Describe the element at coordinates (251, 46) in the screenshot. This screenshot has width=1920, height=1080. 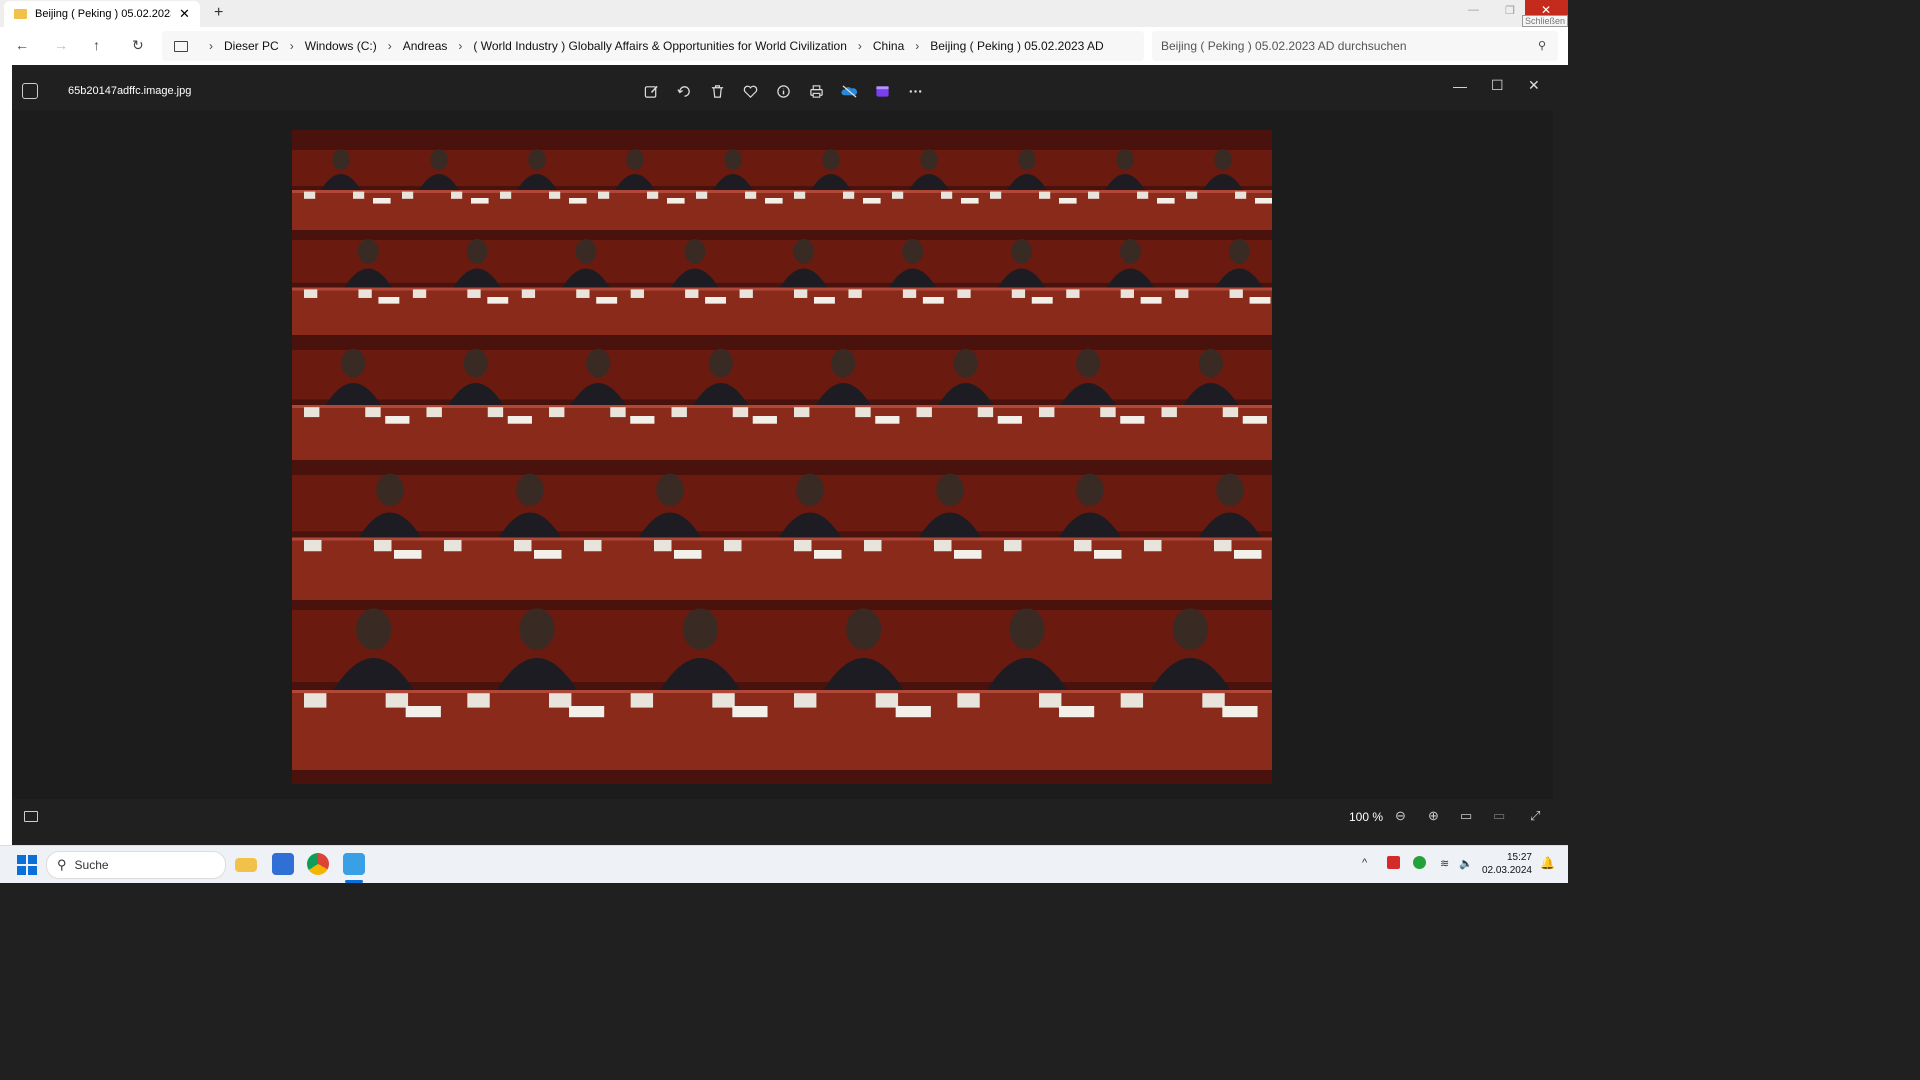
I see `breadcrumb-item: Dieser PC` at that location.